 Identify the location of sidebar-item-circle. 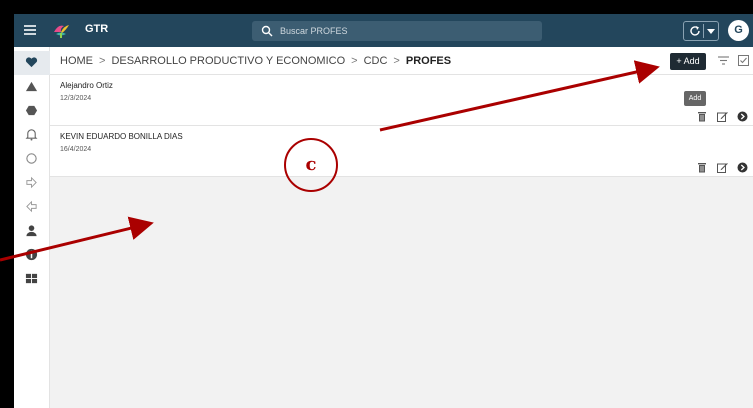
(32, 159).